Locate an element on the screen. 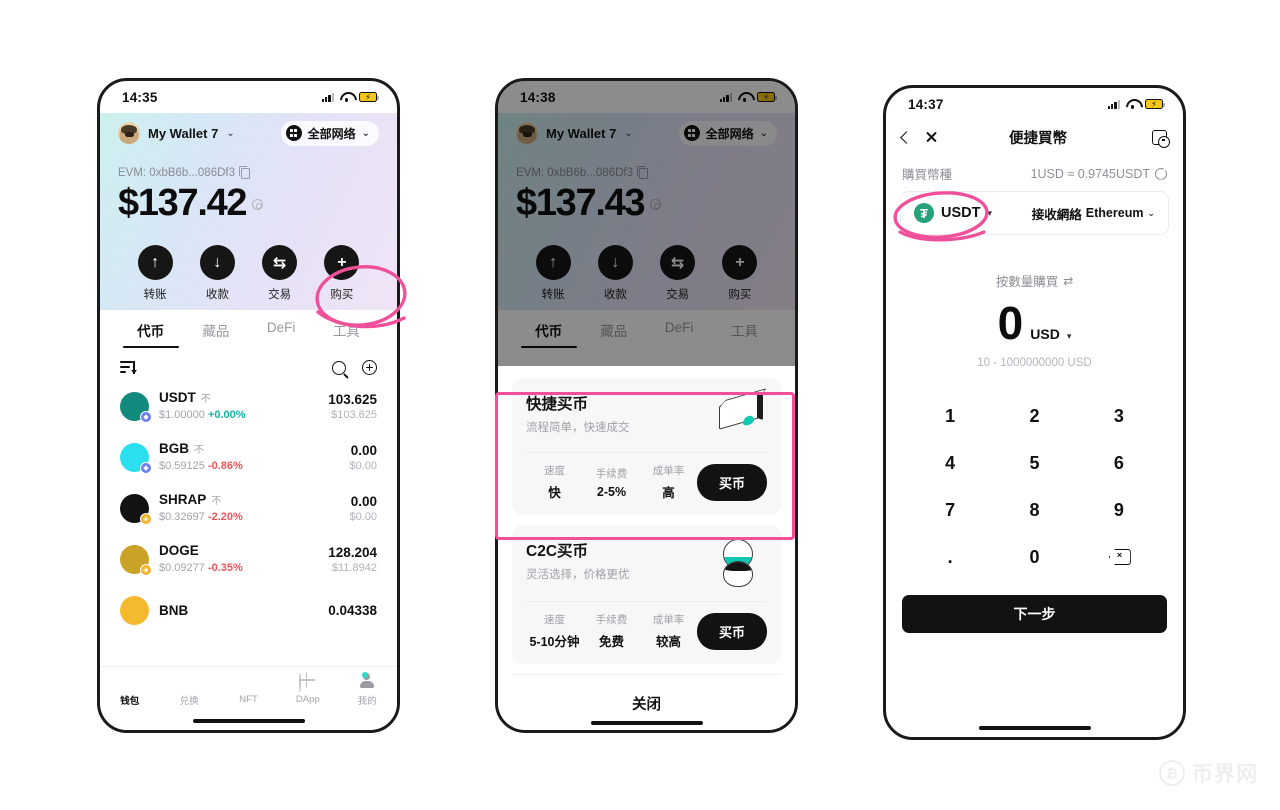 This screenshot has width=1280, height=810. refresh-icon is located at coordinates (1161, 173).